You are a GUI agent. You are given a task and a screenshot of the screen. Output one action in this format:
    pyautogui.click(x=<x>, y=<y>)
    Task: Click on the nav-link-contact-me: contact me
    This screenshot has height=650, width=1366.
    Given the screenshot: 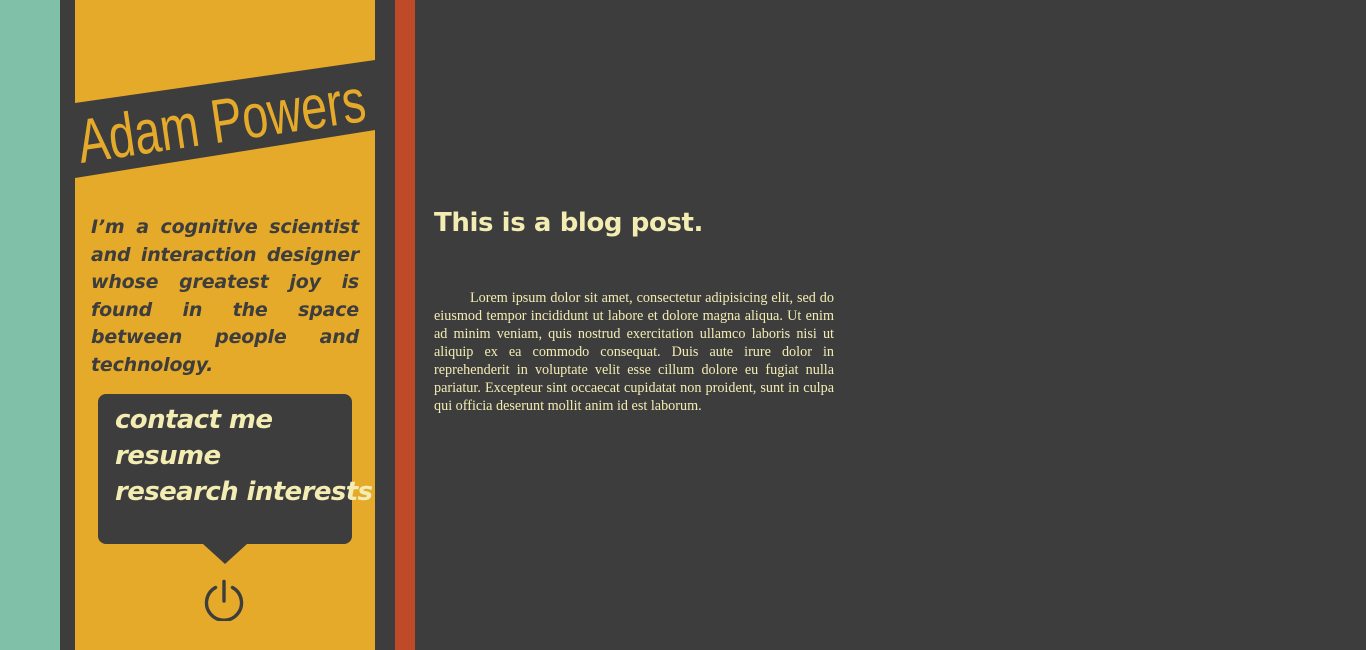 What is the action you would take?
    pyautogui.click(x=243, y=420)
    